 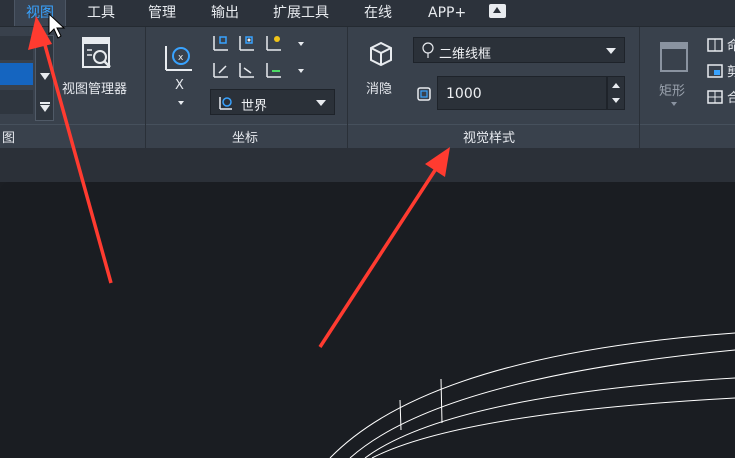 I want to click on ucs-more-dropdown-icon, so click(x=301, y=44).